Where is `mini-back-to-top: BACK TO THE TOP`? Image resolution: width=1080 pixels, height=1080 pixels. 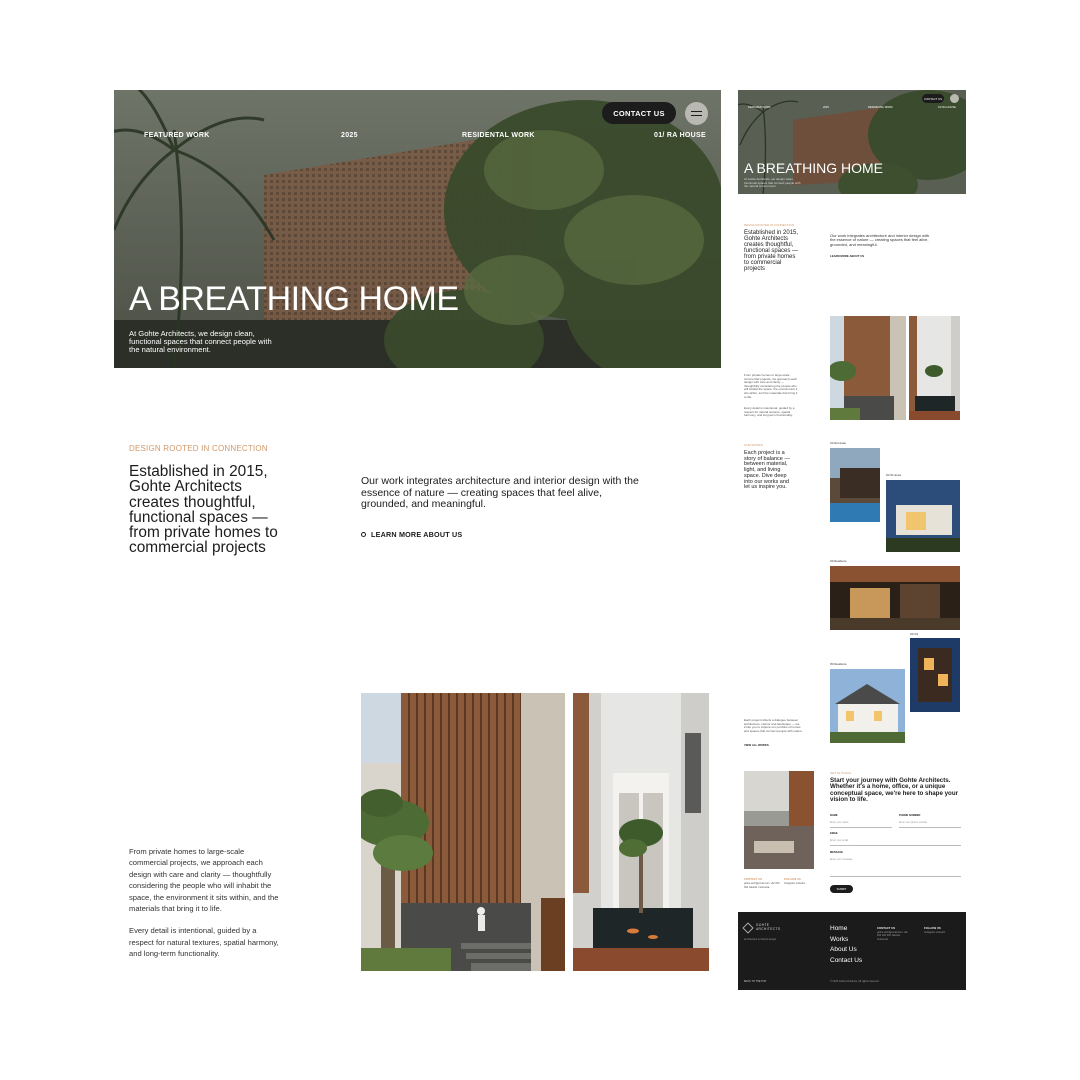
mini-back-to-top: BACK TO THE TOP is located at coordinates (755, 981).